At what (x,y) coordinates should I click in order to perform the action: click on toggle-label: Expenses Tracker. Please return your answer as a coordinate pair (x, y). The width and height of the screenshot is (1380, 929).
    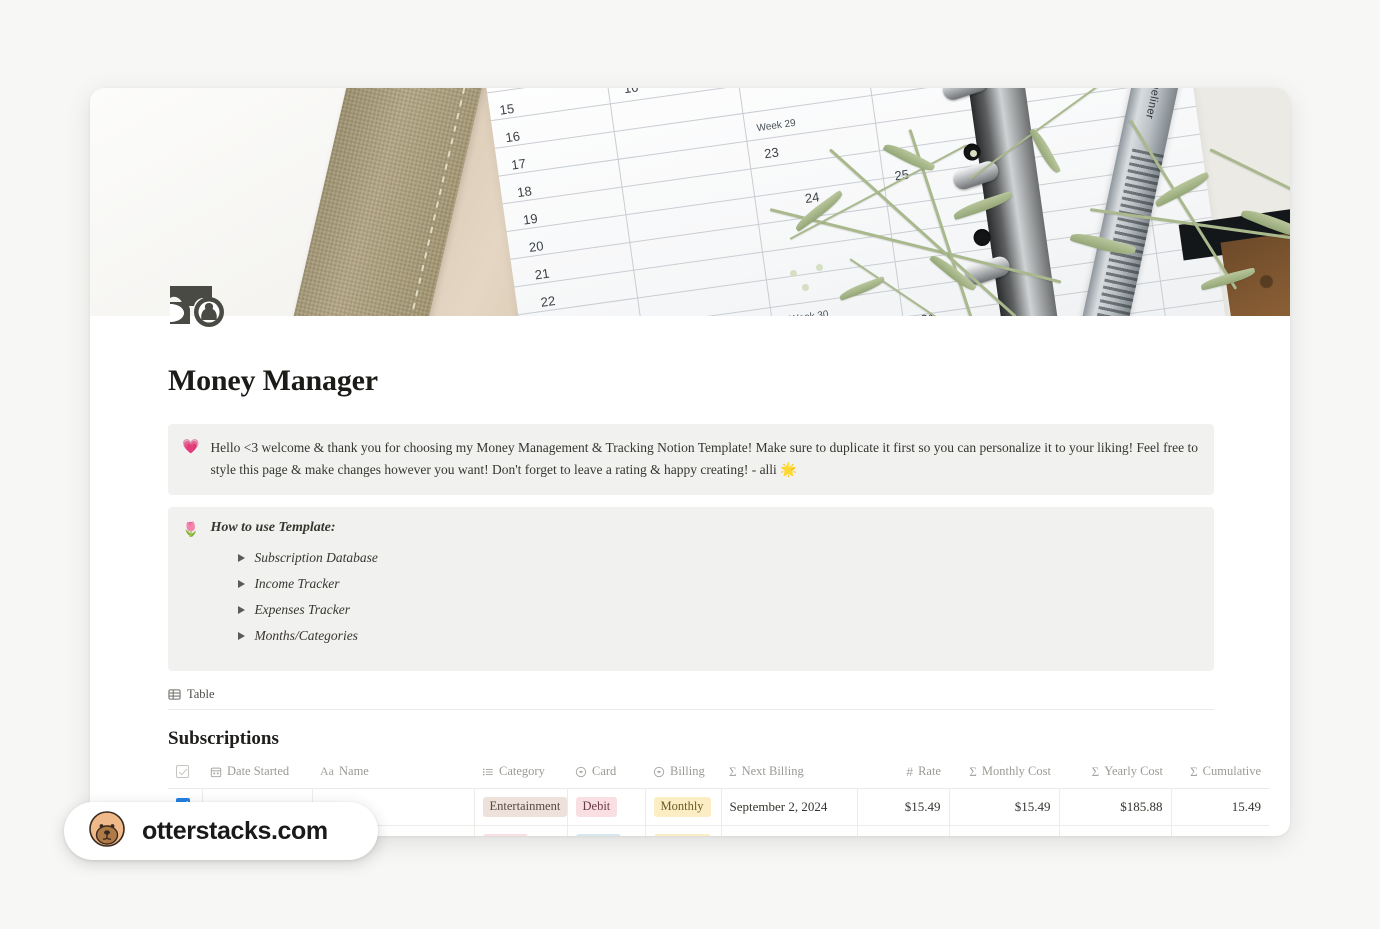
    Looking at the image, I should click on (302, 609).